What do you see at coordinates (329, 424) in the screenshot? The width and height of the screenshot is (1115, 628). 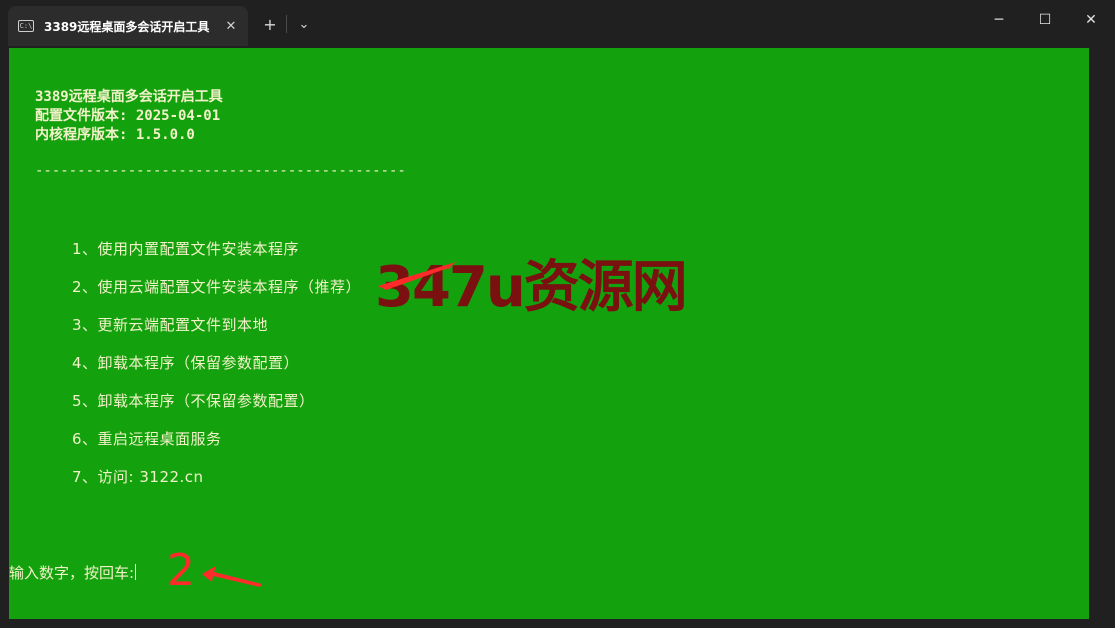 I see `arrow-annotations` at bounding box center [329, 424].